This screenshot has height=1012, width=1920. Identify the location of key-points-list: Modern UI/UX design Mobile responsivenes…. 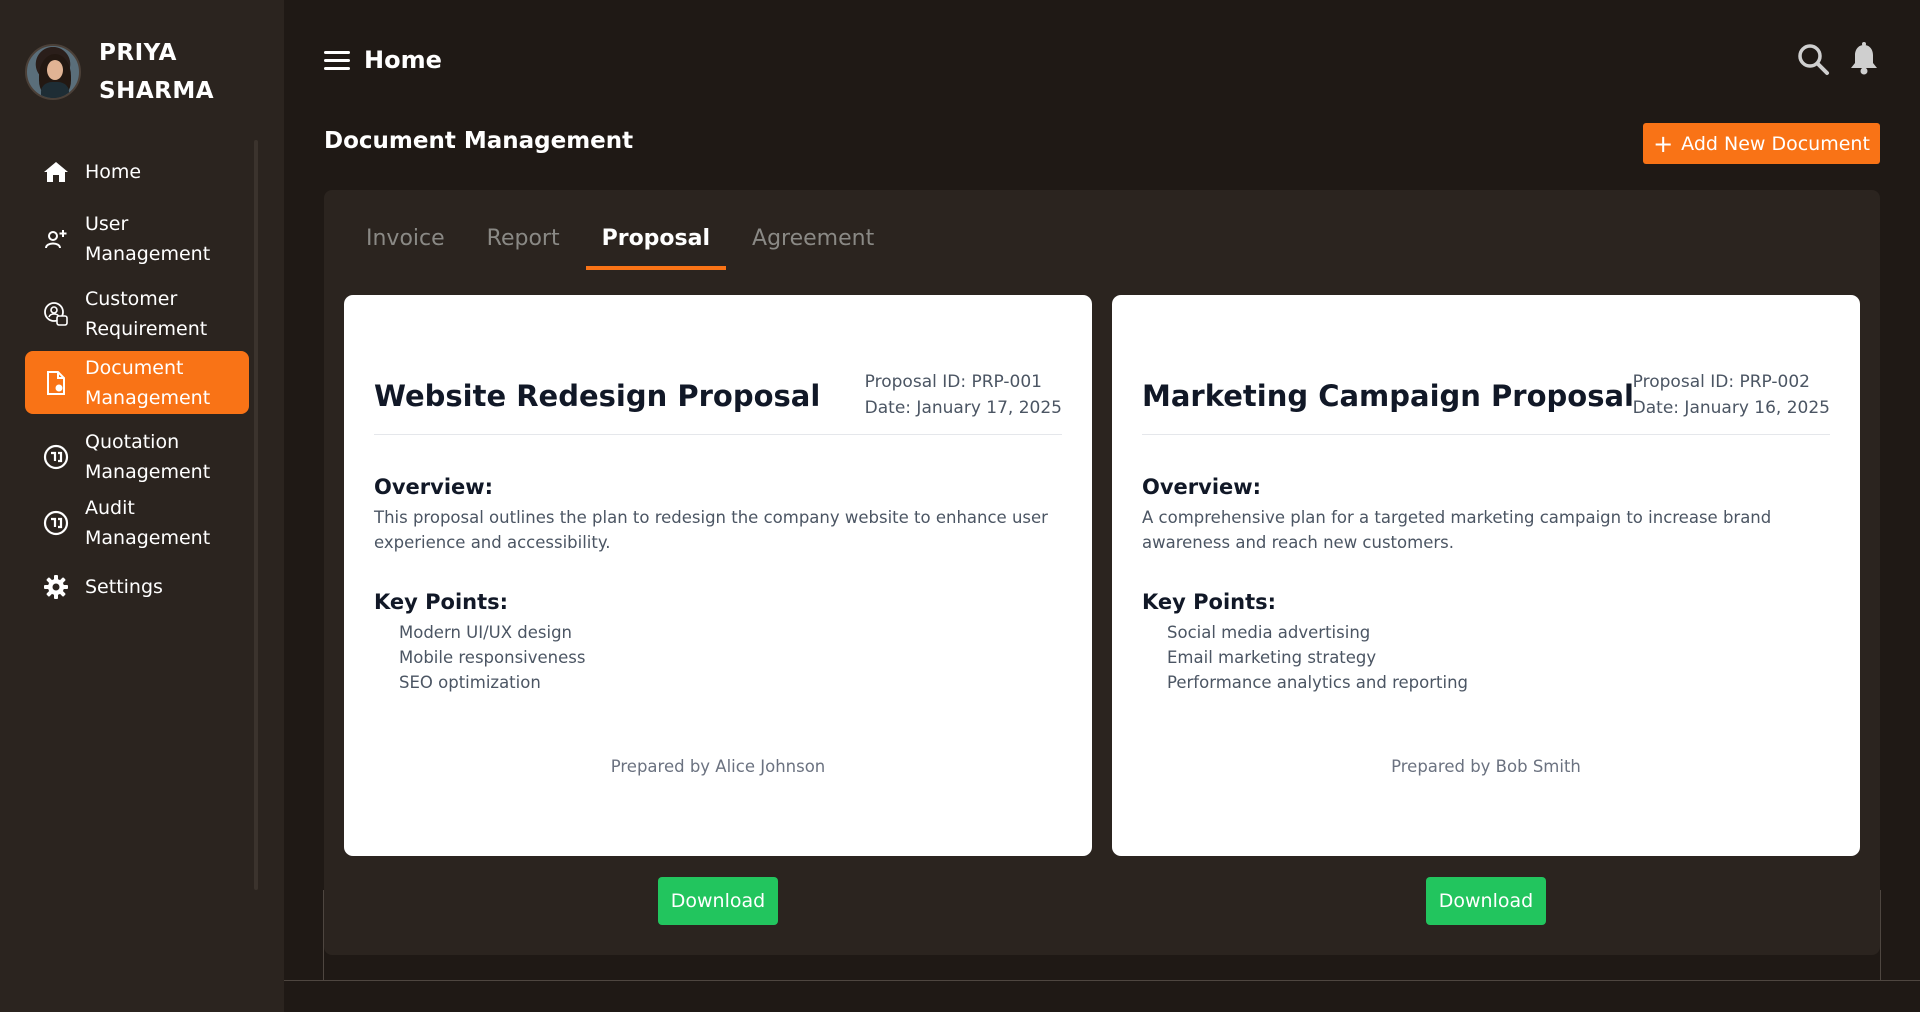
(492, 657).